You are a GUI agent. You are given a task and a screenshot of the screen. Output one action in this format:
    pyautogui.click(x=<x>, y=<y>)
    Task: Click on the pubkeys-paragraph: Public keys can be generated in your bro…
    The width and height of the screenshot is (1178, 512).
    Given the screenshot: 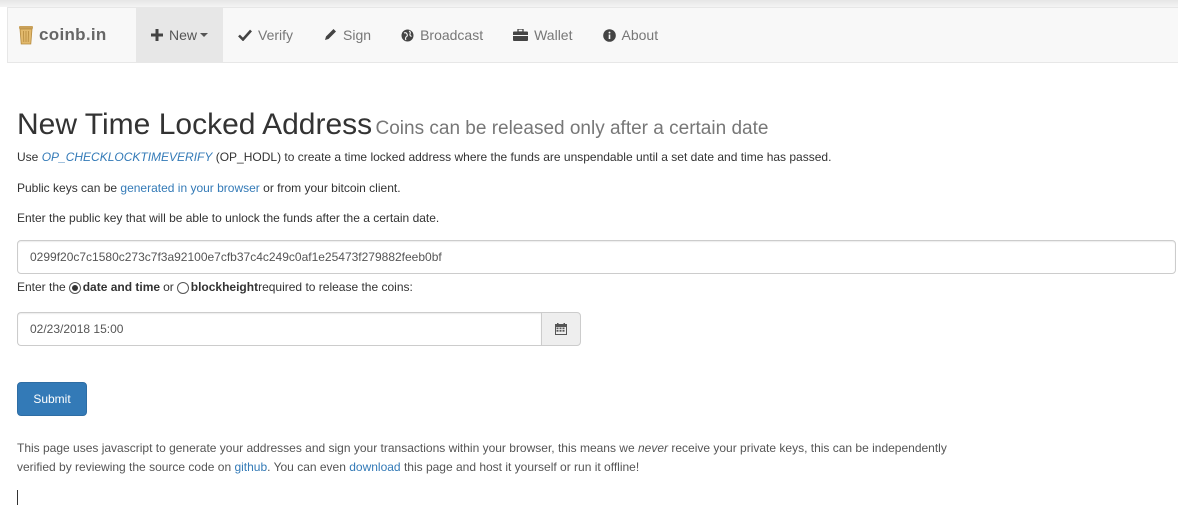 What is the action you would take?
    pyautogui.click(x=209, y=188)
    